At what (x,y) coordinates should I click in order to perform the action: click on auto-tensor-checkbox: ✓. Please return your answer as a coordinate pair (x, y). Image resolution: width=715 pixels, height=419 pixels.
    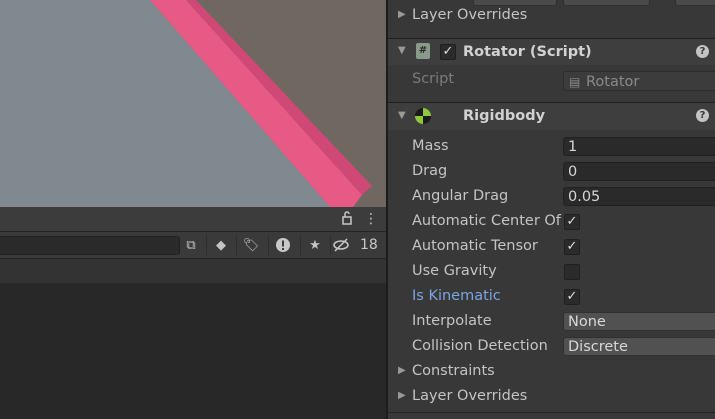
    Looking at the image, I should click on (572, 247).